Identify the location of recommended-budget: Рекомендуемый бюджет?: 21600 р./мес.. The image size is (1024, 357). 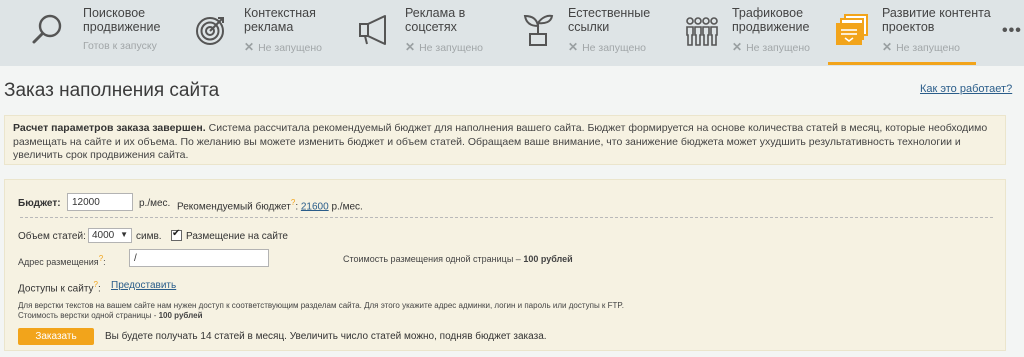
(270, 205).